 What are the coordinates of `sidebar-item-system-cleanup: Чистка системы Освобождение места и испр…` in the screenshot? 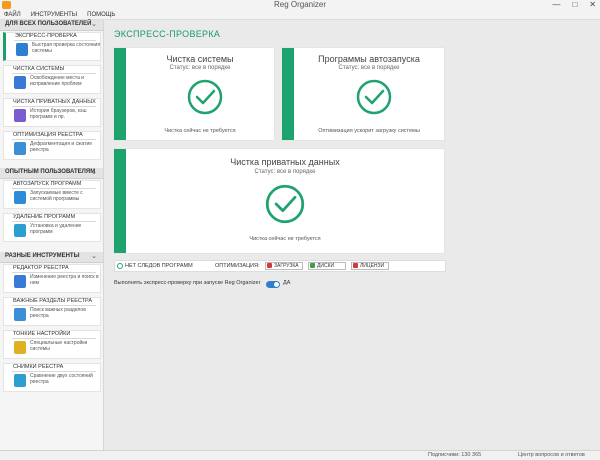 It's located at (52, 79).